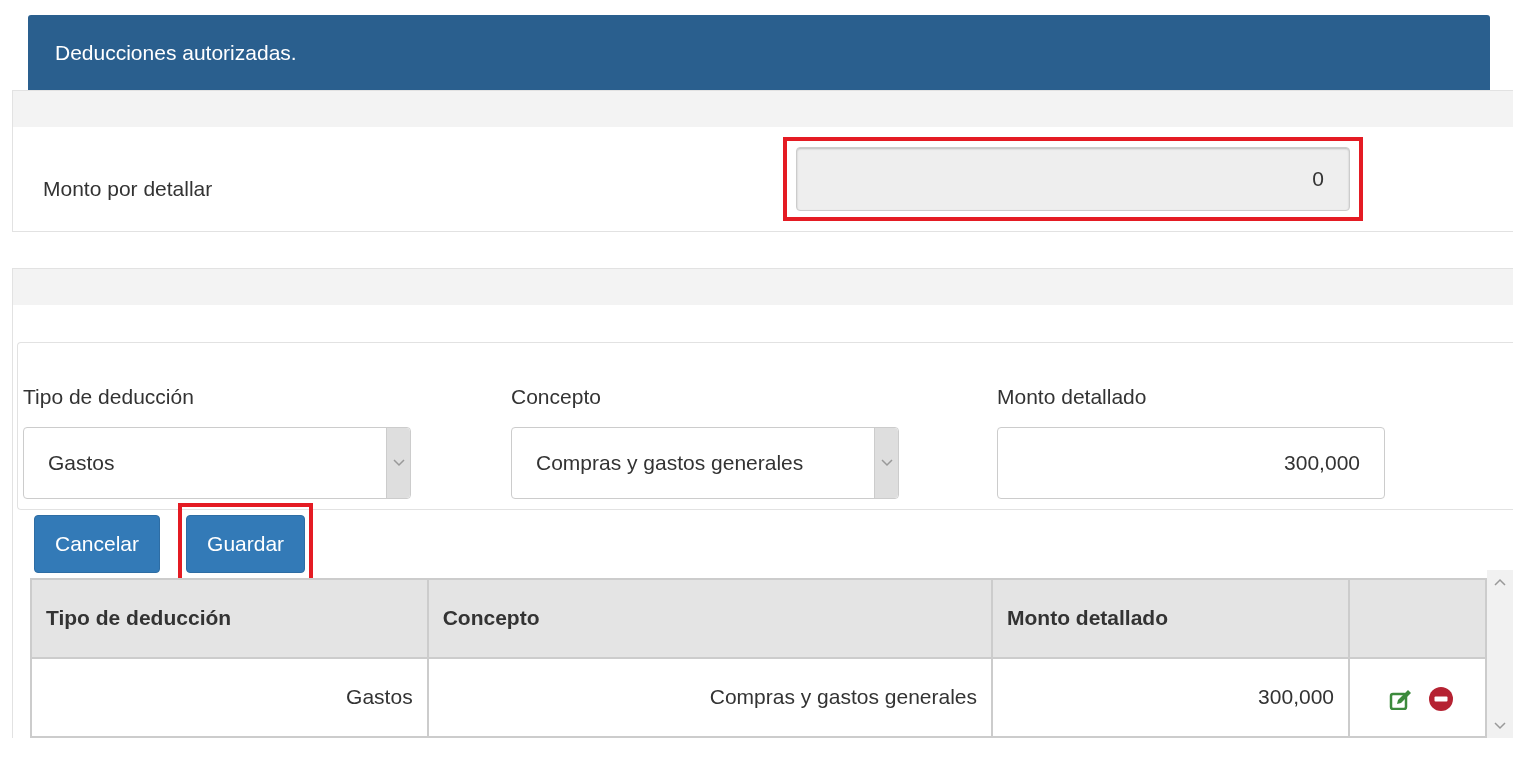 The height and width of the screenshot is (767, 1513). Describe the element at coordinates (1170, 697) in the screenshot. I see `table-cell: 300,000` at that location.